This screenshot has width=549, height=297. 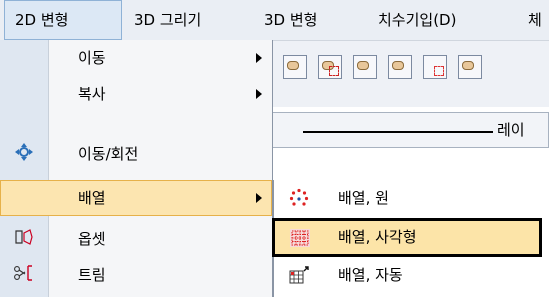 I want to click on pan-hand-icon, so click(x=400, y=67).